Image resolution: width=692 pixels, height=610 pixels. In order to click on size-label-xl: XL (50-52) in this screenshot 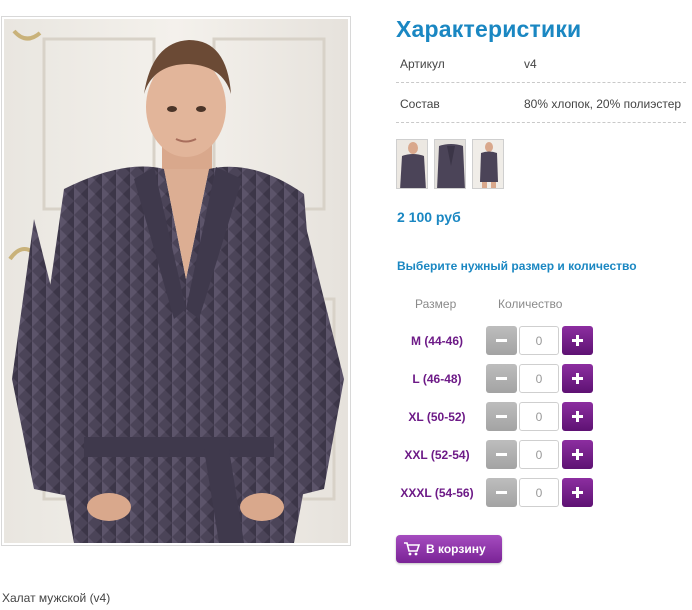, I will do `click(437, 417)`.